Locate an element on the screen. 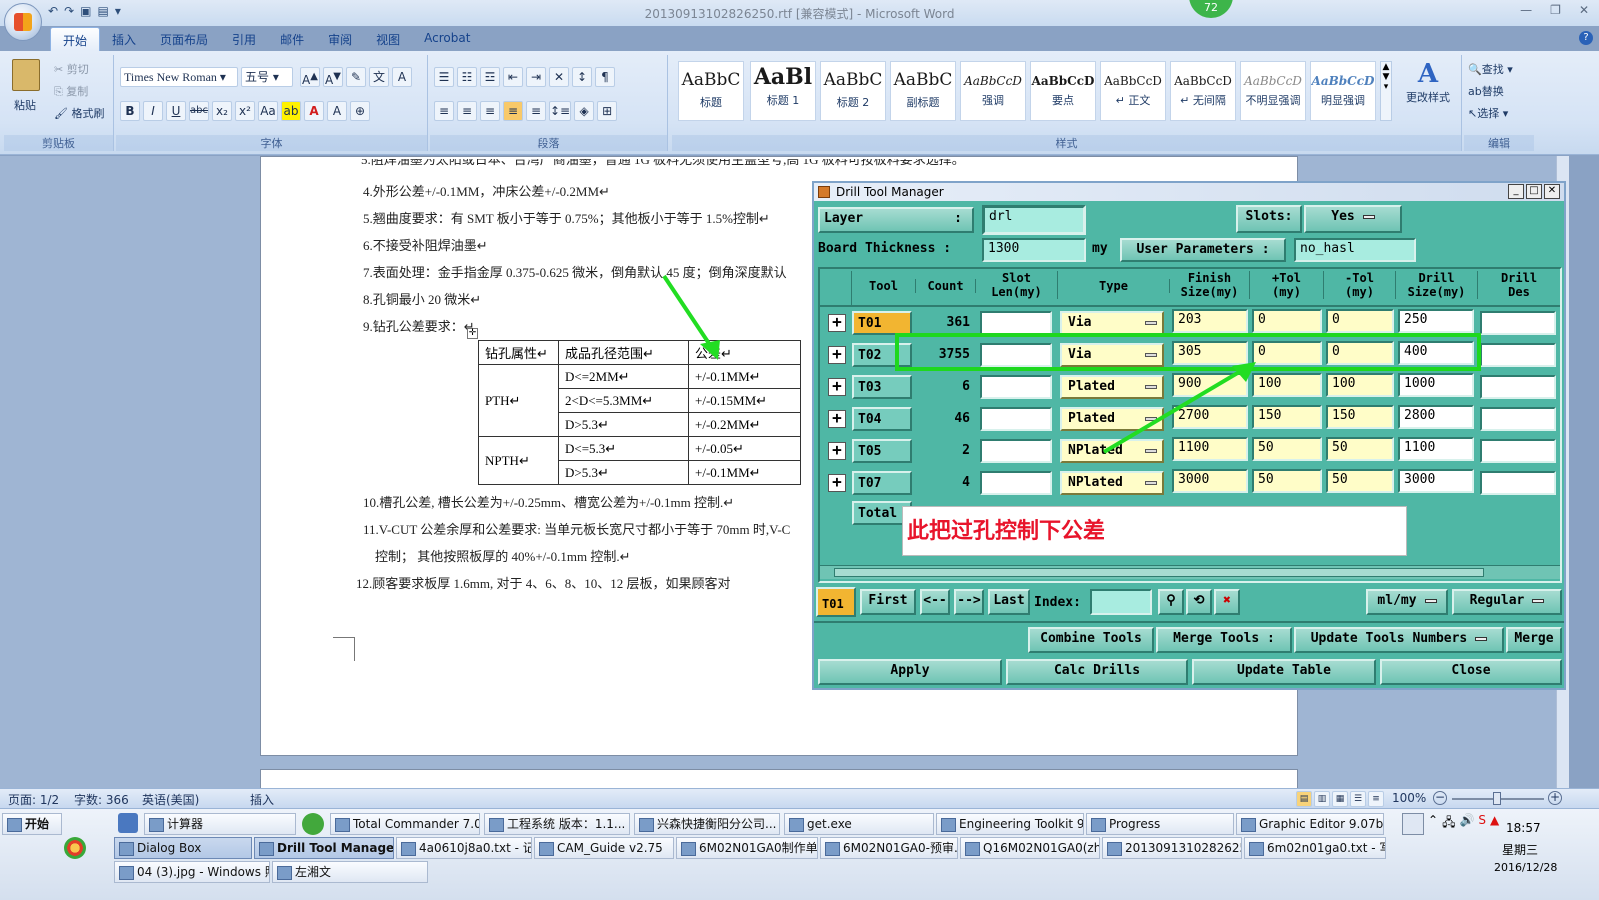  help-icon: ? is located at coordinates (1586, 38).